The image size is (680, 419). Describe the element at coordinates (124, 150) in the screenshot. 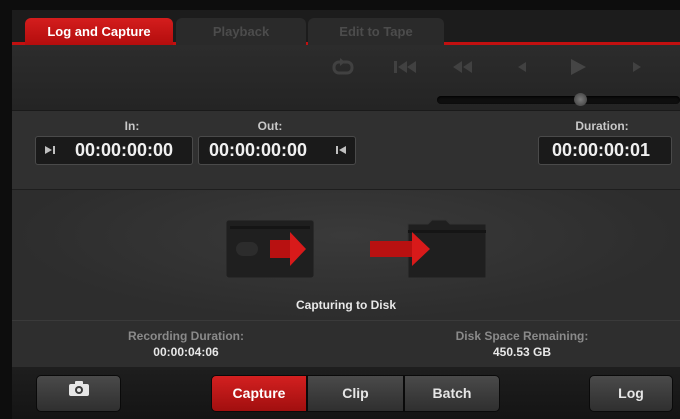

I see `in-timecode-value: 00:00:00:00` at that location.